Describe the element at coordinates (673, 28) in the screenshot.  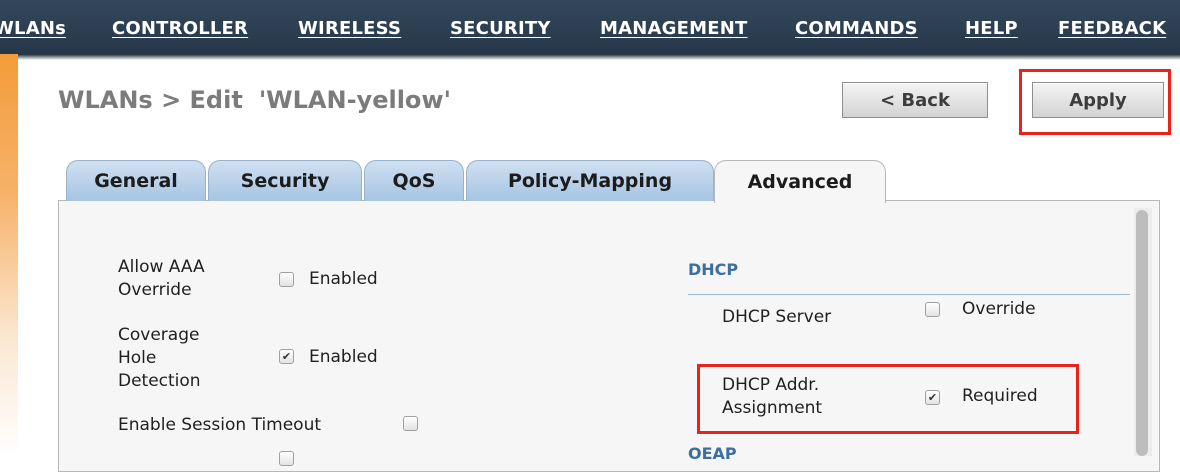
I see `nav-management: MANAGEMENT` at that location.